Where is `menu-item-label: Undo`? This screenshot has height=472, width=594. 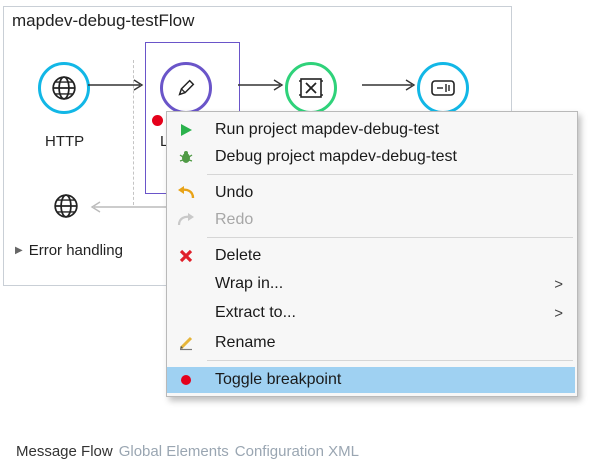
menu-item-label: Undo is located at coordinates (234, 192).